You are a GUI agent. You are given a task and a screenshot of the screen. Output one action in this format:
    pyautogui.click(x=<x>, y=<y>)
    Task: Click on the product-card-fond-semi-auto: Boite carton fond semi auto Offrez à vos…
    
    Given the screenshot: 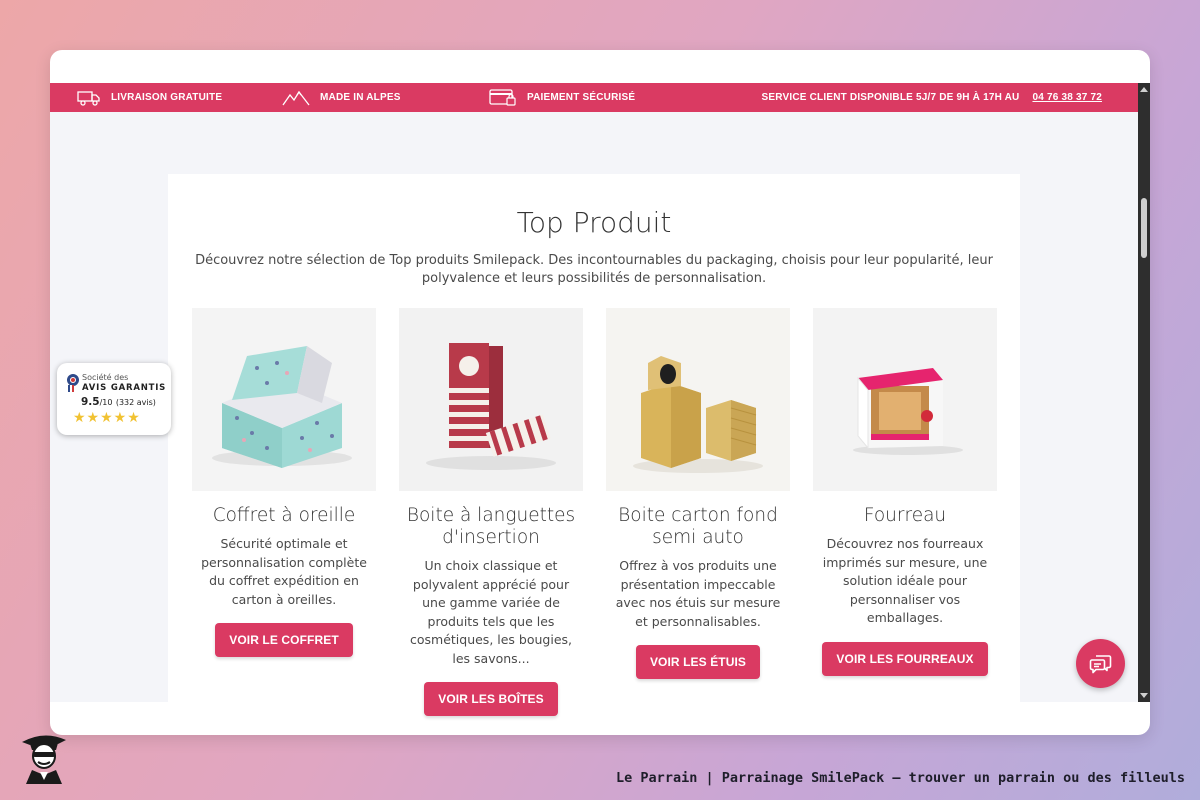 What is the action you would take?
    pyautogui.click(x=698, y=493)
    